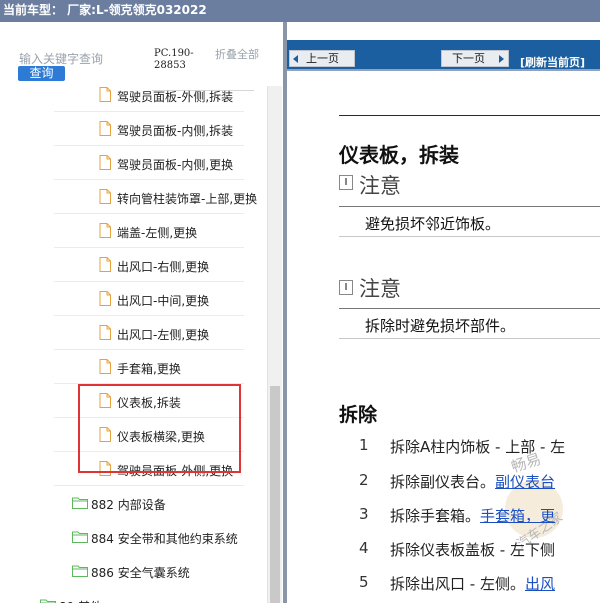  I want to click on tree-item-label: 端盖-左侧,更换, so click(157, 233).